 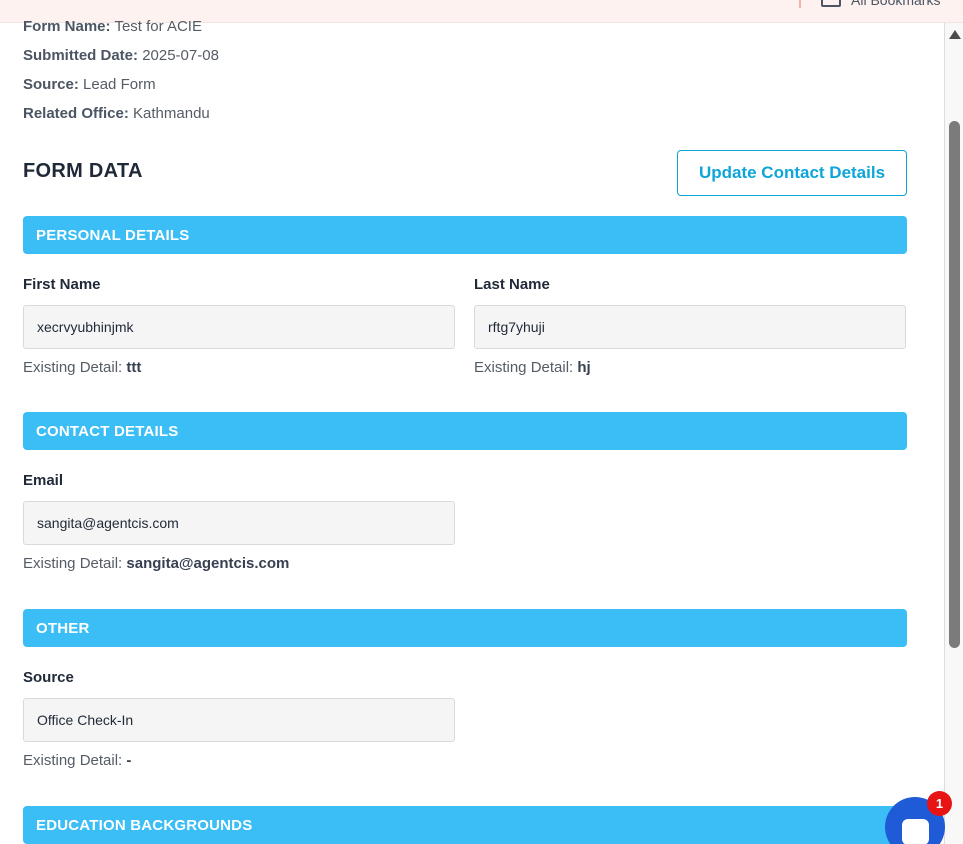 I want to click on scroll-up-arrow-icon, so click(x=955, y=34).